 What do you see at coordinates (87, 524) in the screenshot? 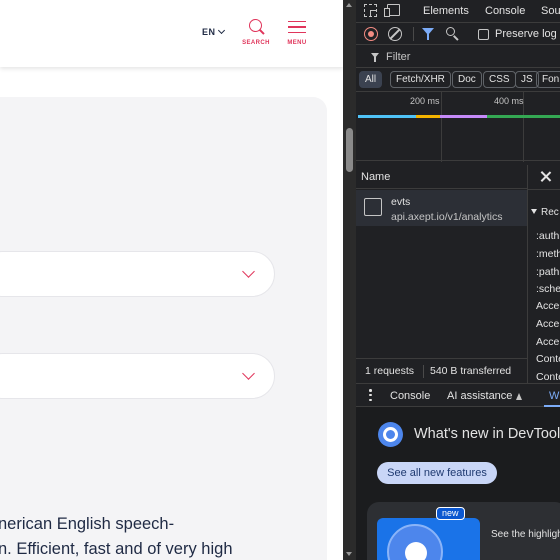
I see `body-text-line: nerican English speech-` at bounding box center [87, 524].